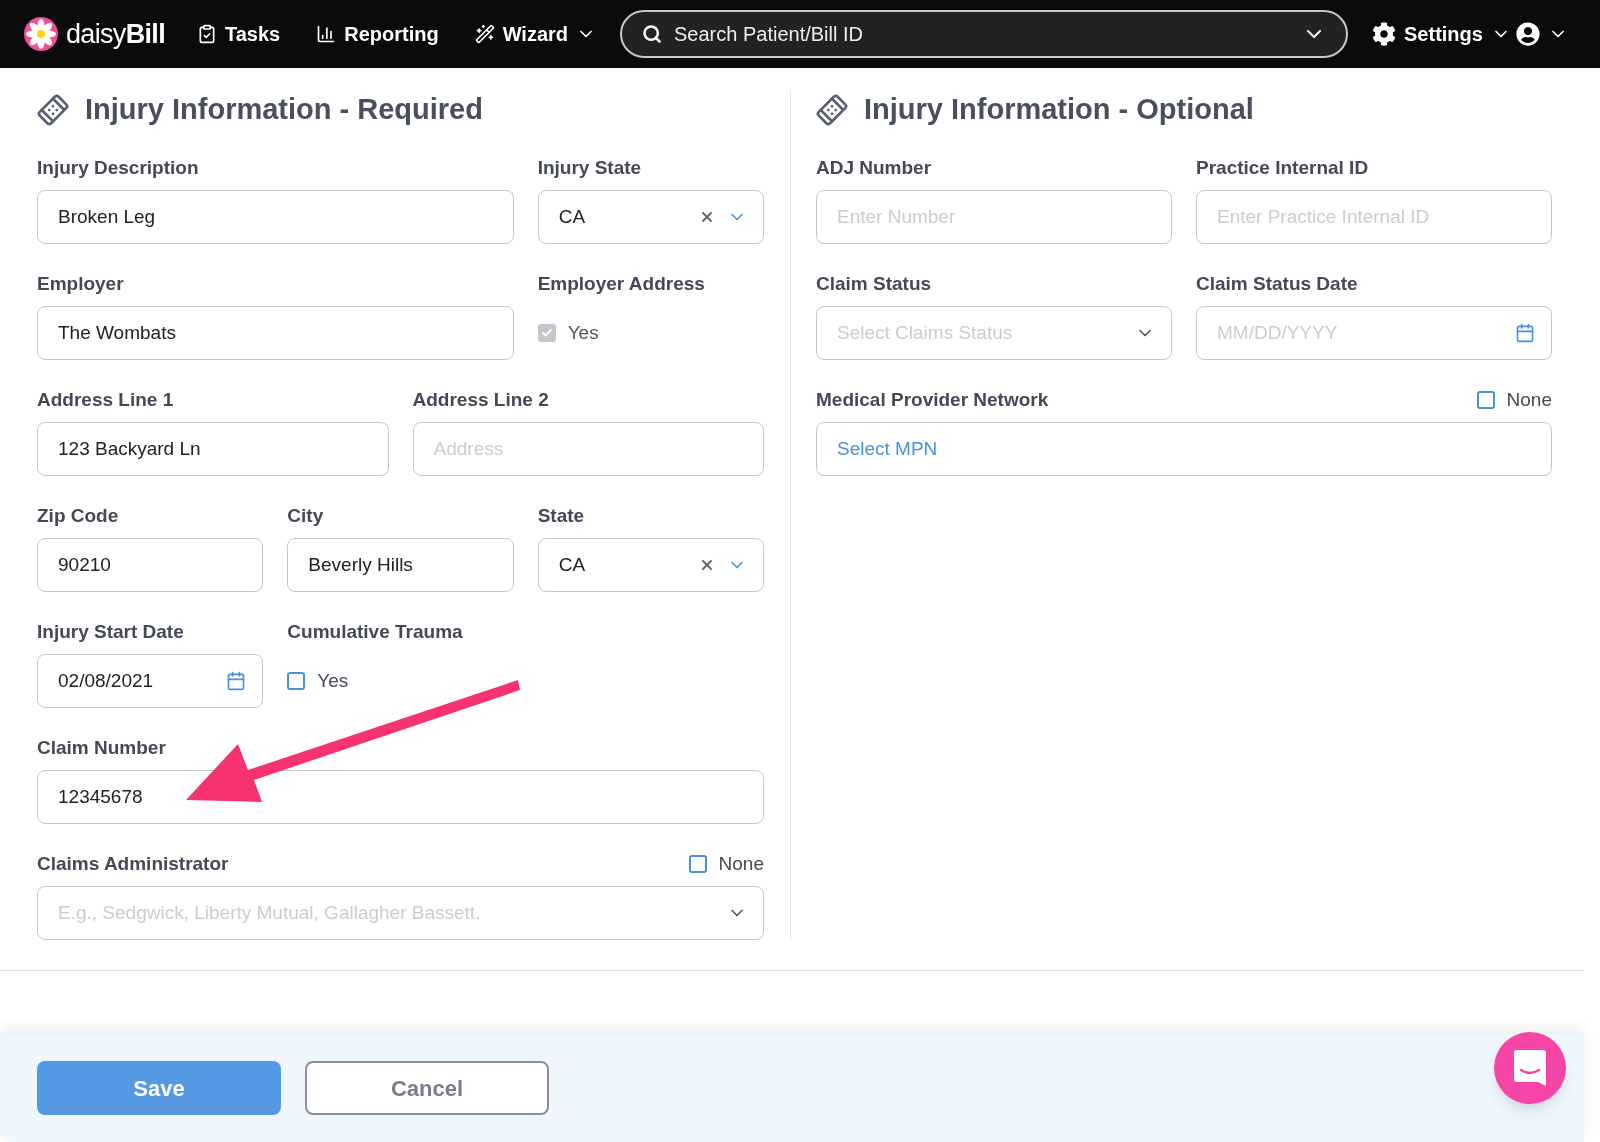 The height and width of the screenshot is (1142, 1600). Describe the element at coordinates (561, 515) in the screenshot. I see `field-label: State` at that location.